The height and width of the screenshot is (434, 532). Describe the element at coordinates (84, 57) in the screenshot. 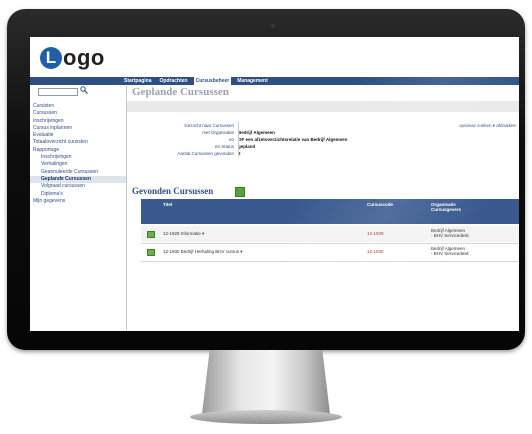

I see `logo-text: ogo` at that location.